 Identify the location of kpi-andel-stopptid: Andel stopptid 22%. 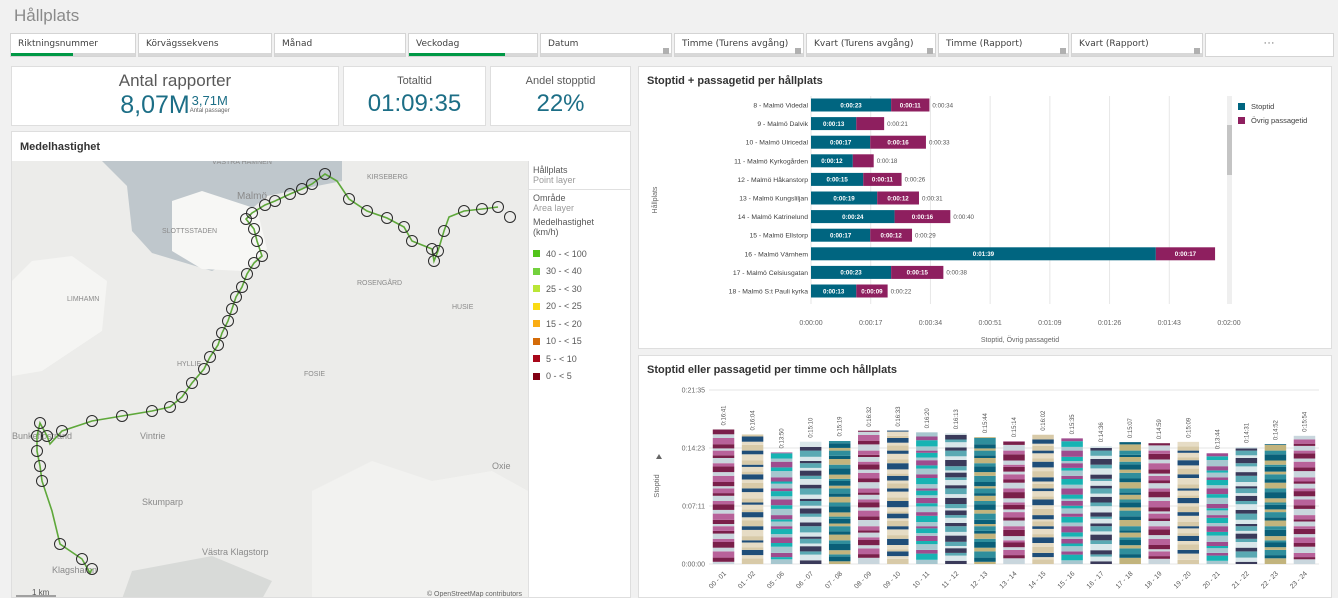
(560, 96).